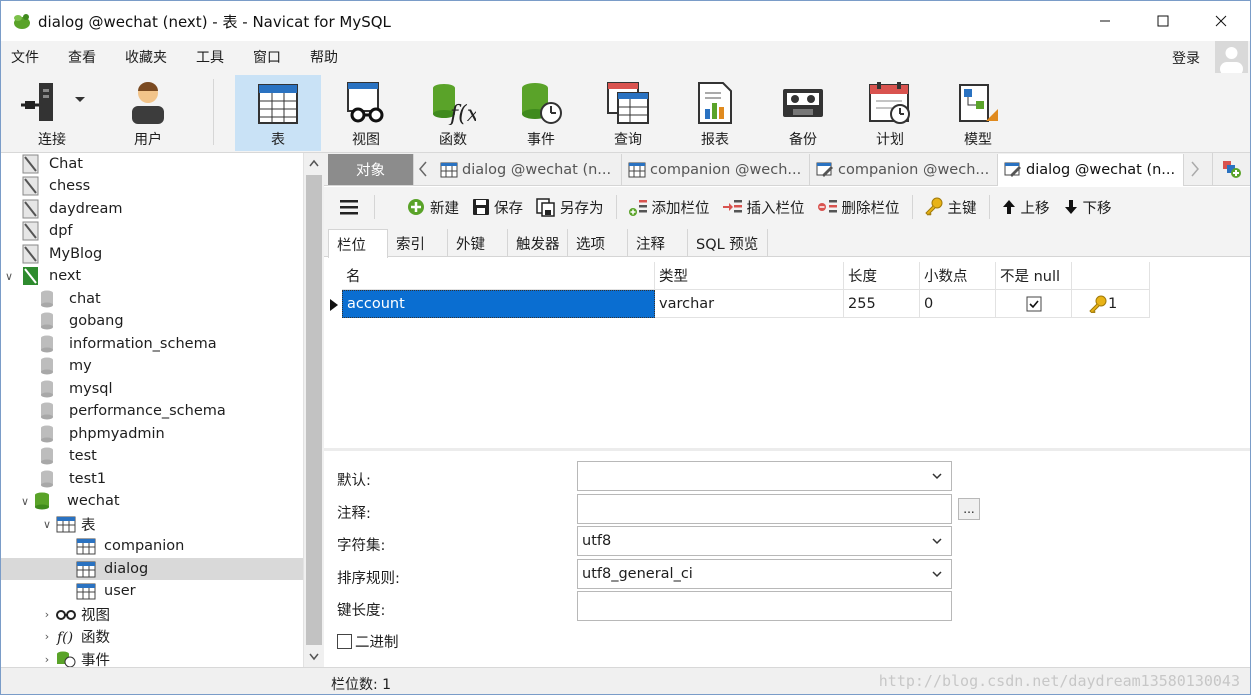 The width and height of the screenshot is (1251, 695). I want to click on minimize-button, so click(1105, 21).